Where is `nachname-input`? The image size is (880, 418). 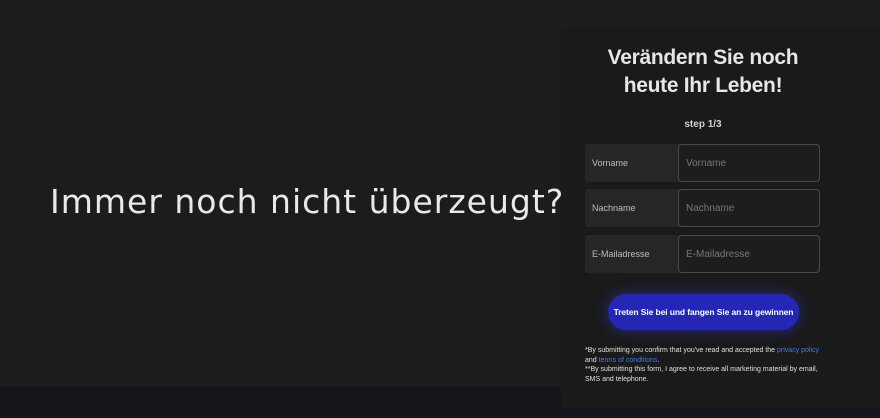 nachname-input is located at coordinates (749, 208).